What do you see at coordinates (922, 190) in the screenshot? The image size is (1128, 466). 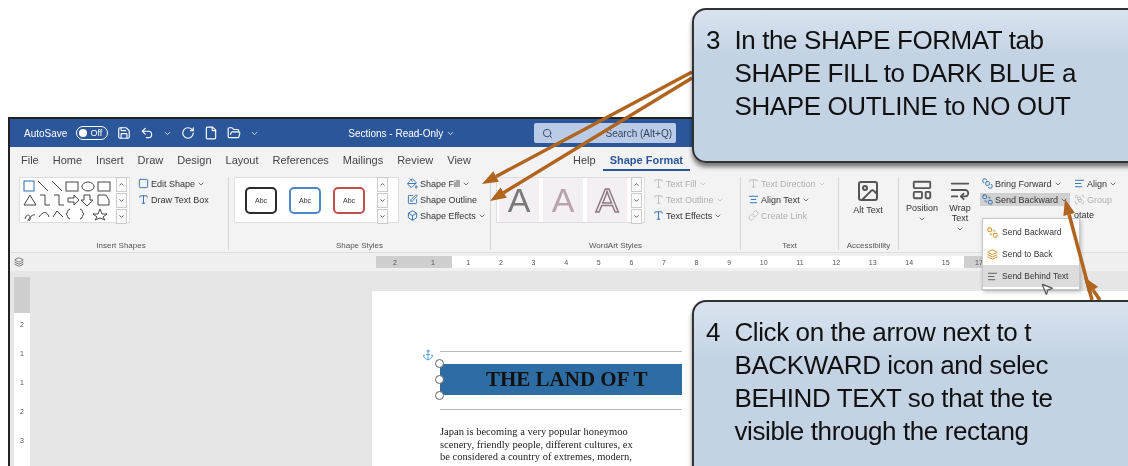 I see `position-icon` at bounding box center [922, 190].